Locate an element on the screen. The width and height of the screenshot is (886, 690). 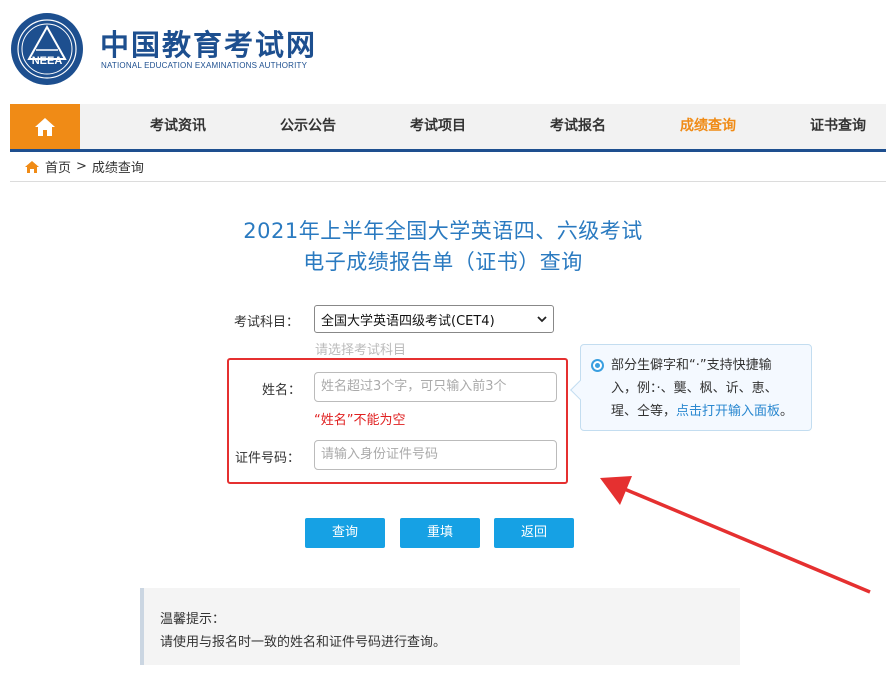
notice-text: 请使用与报名时一致的姓名和证件号码进行查询。 is located at coordinates (303, 642).